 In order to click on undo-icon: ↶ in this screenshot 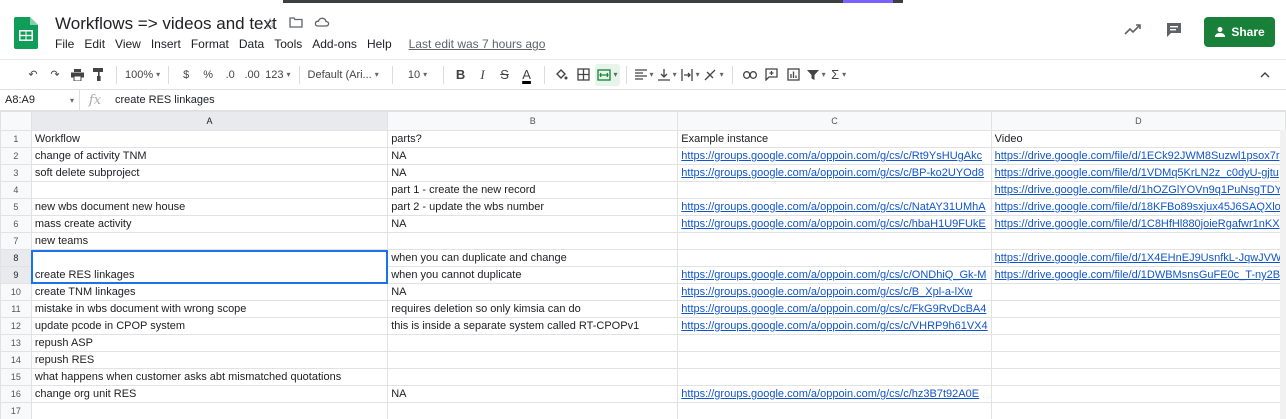, I will do `click(33, 75)`.